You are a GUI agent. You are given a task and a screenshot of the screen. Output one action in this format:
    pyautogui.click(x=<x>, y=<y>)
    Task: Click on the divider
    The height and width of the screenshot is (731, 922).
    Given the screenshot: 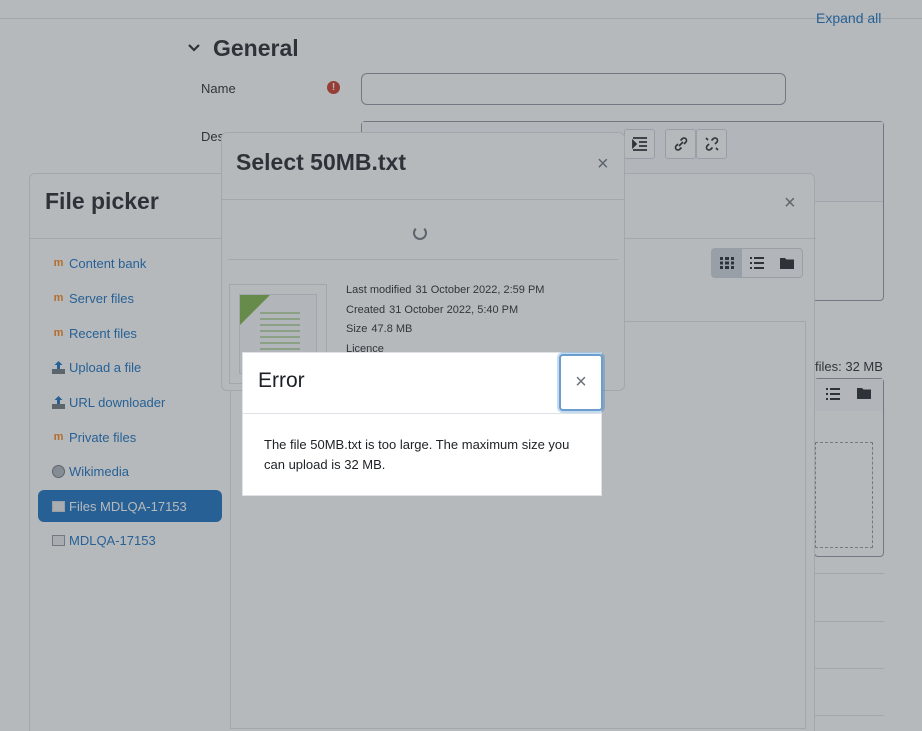 What is the action you would take?
    pyautogui.click(x=422, y=413)
    